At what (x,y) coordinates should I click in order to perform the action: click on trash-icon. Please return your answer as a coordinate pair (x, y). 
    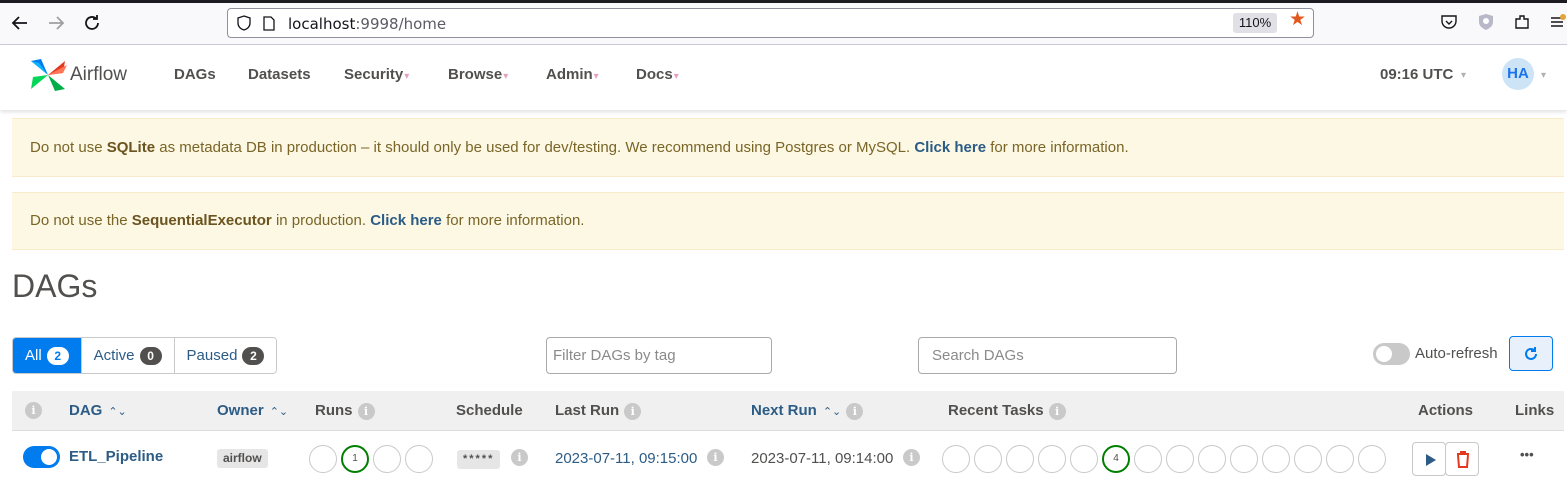
    Looking at the image, I should click on (1463, 459).